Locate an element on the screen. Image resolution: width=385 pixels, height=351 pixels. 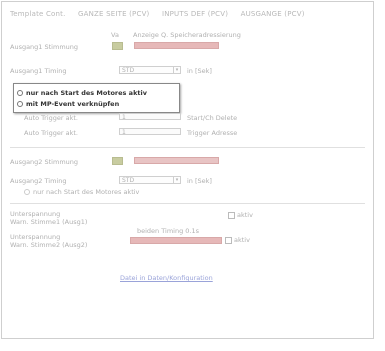
auto-trigger2-input: 1 is located at coordinates (150, 132).